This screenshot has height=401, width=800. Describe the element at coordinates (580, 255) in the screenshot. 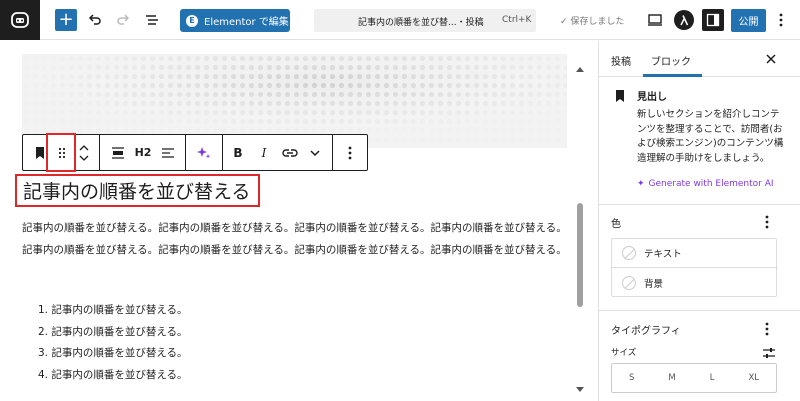

I see `editor-scrollbar-thumb` at that location.